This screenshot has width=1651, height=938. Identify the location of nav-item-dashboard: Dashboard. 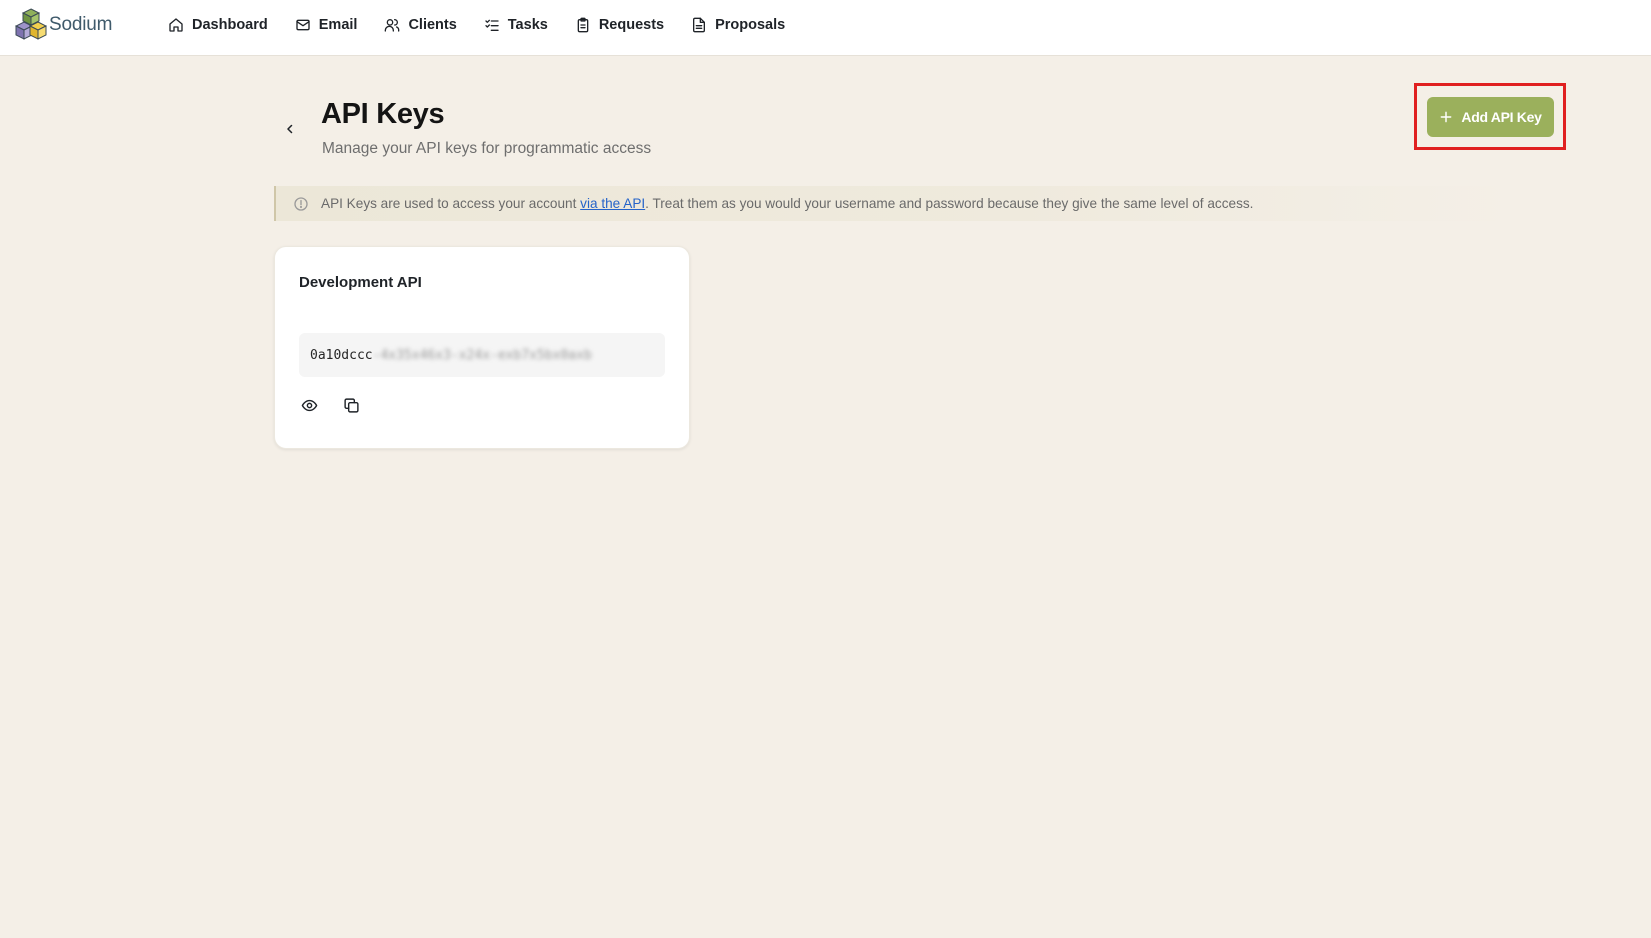
(218, 25).